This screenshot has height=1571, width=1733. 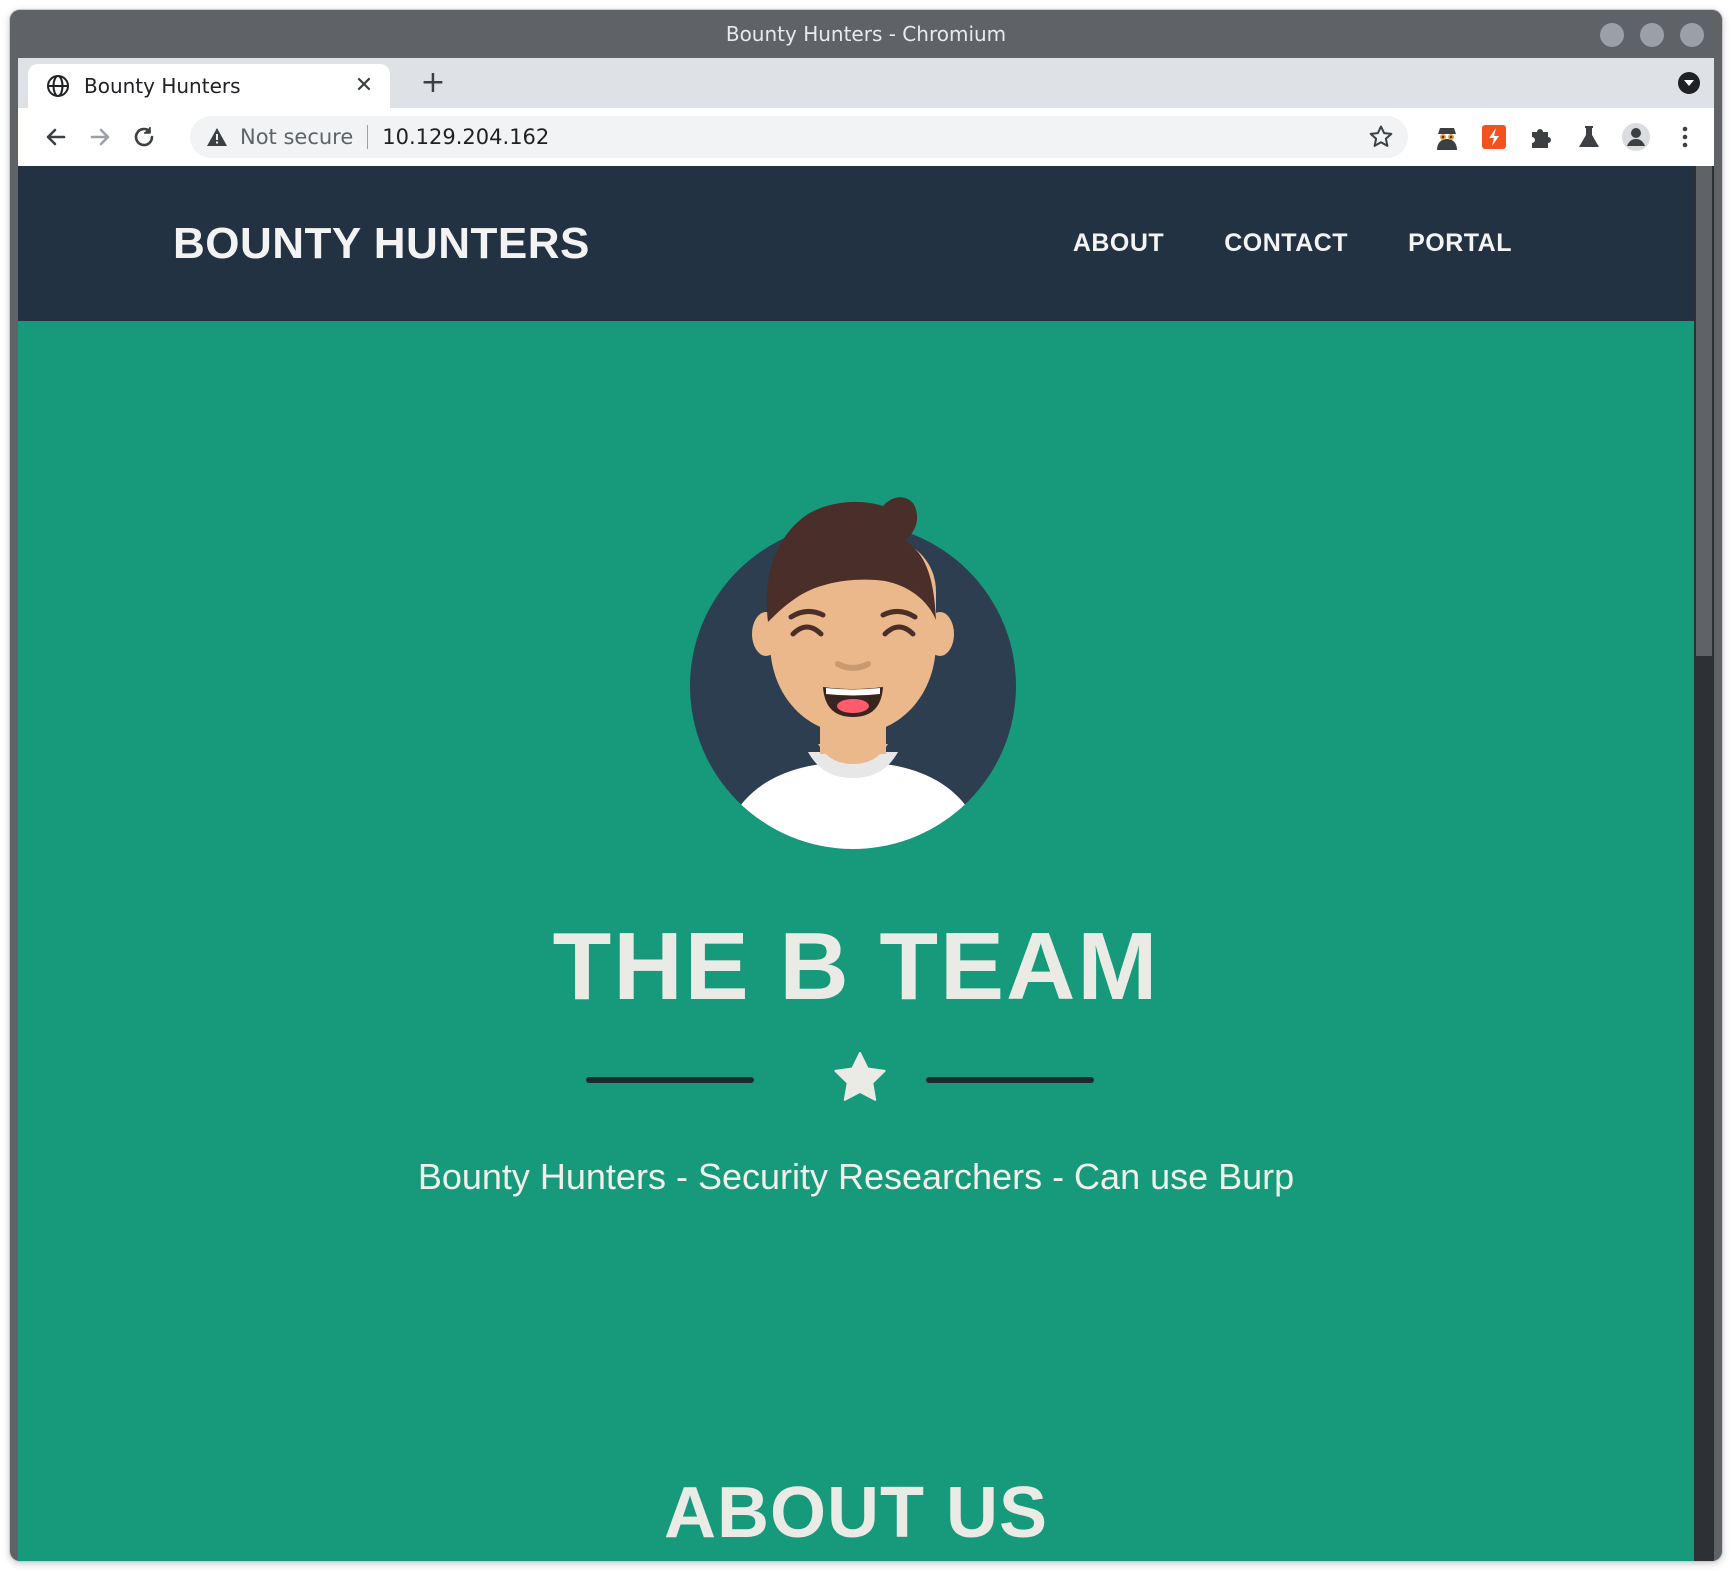 I want to click on avatar-illustration, so click(x=853, y=673).